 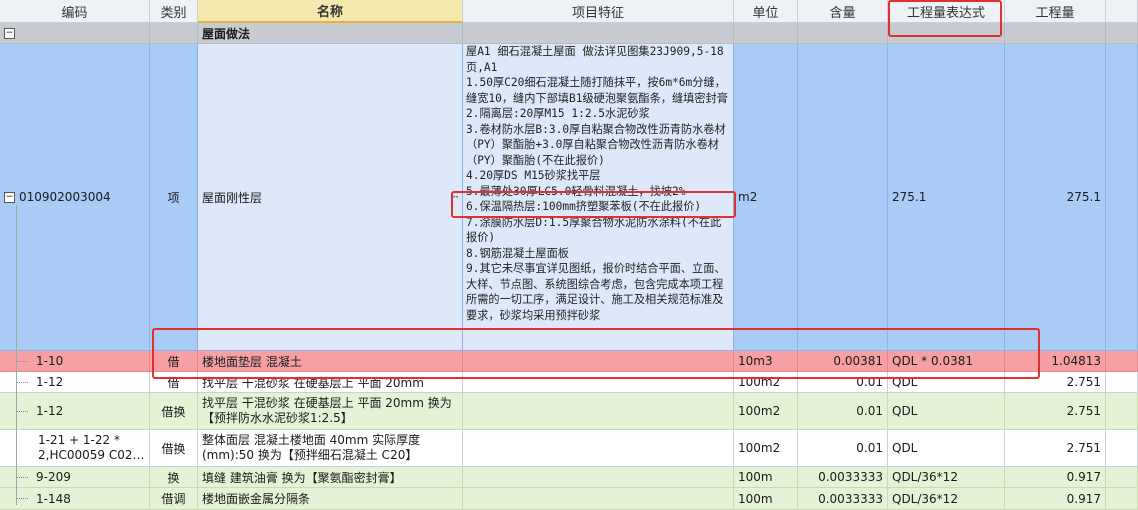 What do you see at coordinates (598, 33) in the screenshot?
I see `group-features-cell` at bounding box center [598, 33].